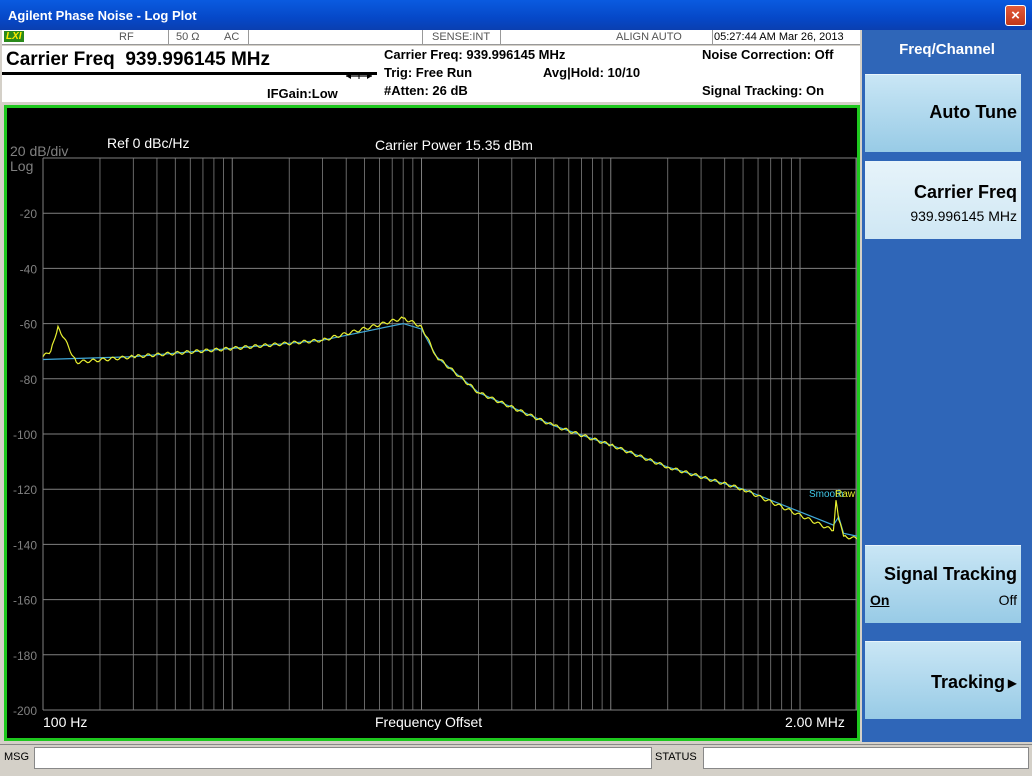  Describe the element at coordinates (461, 37) in the screenshot. I see `sense-indicator: SENSE:INT` at that location.